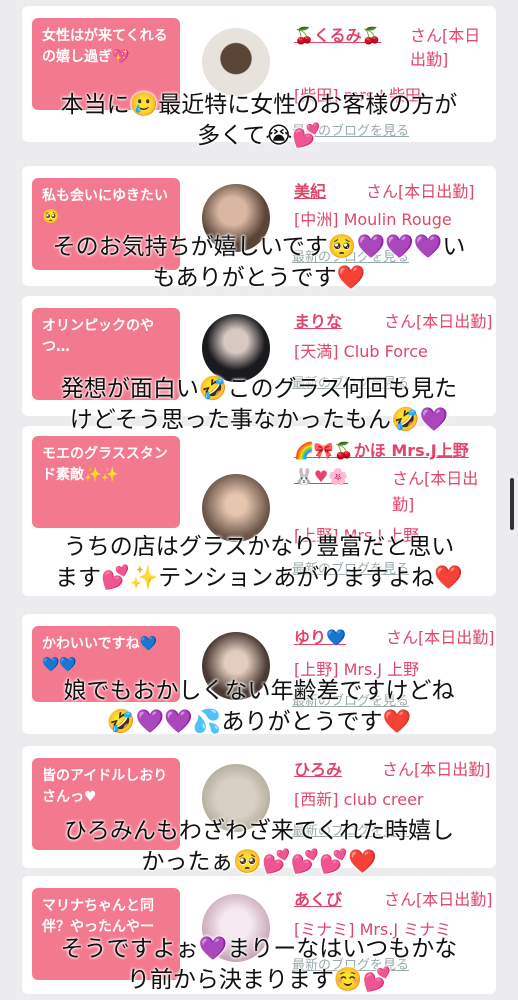 Image resolution: width=518 pixels, height=1000 pixels. What do you see at coordinates (318, 898) in the screenshot?
I see `cast-name-link: あくび` at bounding box center [318, 898].